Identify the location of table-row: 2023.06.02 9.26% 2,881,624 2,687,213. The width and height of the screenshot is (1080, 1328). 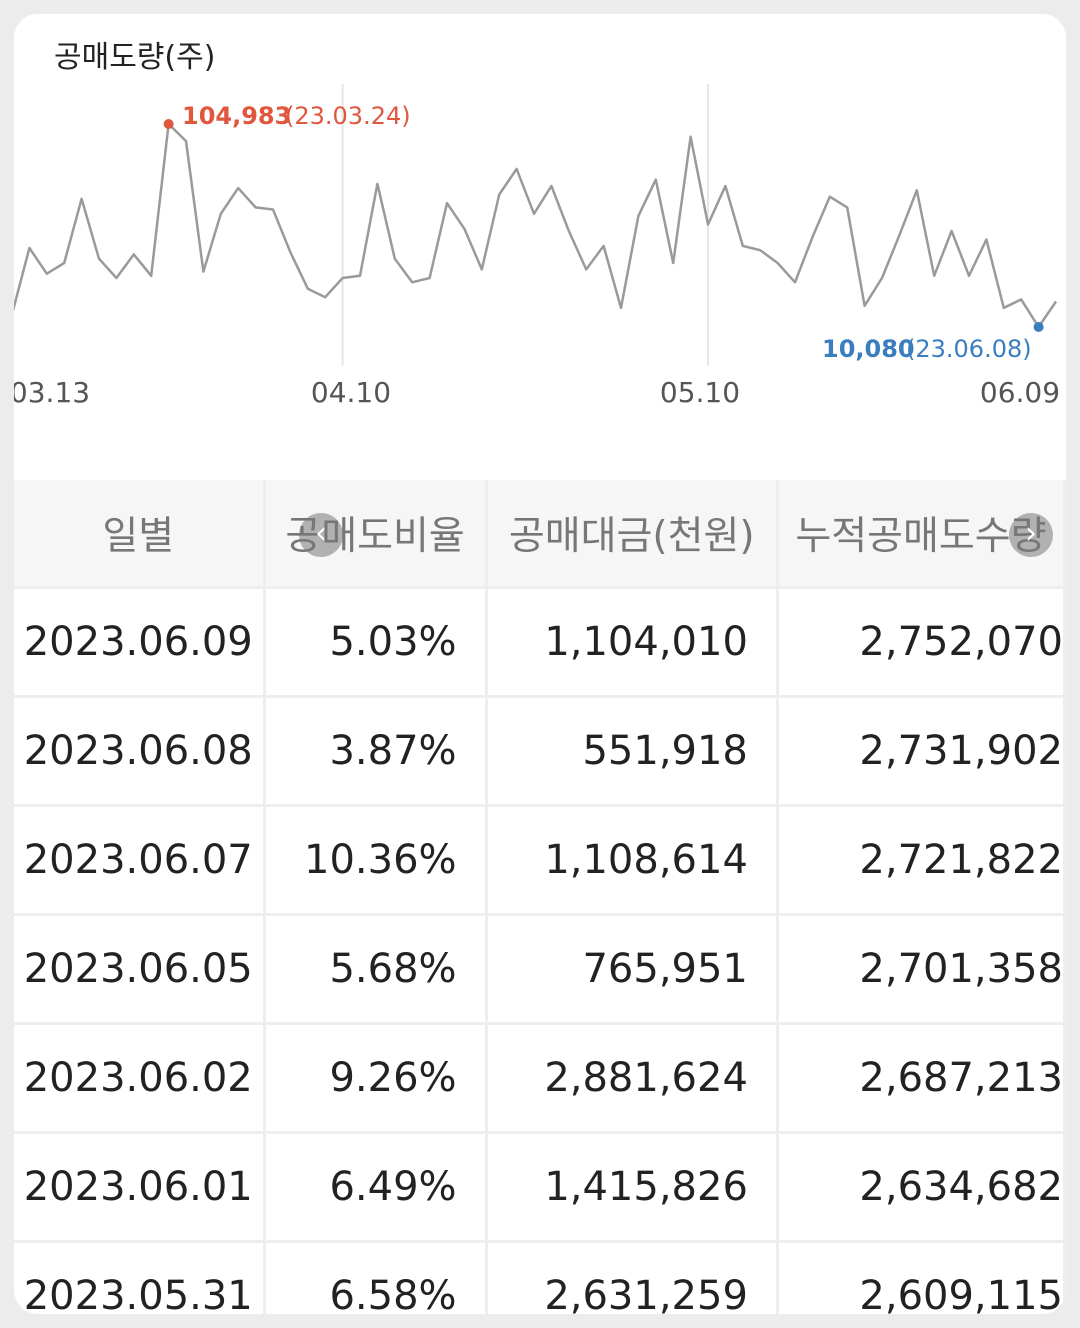
(538, 1078).